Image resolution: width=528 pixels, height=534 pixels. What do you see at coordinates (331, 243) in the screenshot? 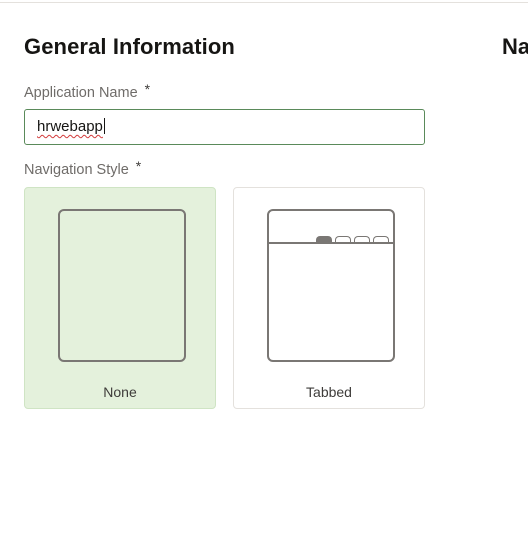
I see `tab-bar-line` at bounding box center [331, 243].